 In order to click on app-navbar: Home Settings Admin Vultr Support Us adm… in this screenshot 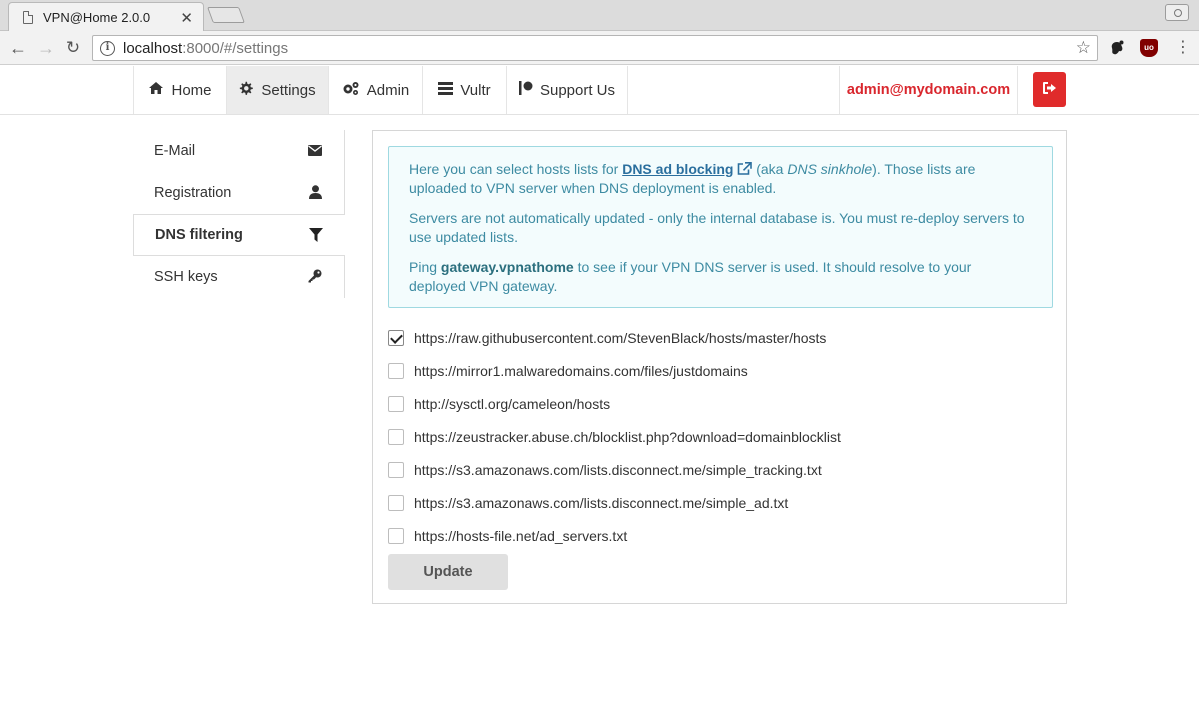, I will do `click(599, 90)`.